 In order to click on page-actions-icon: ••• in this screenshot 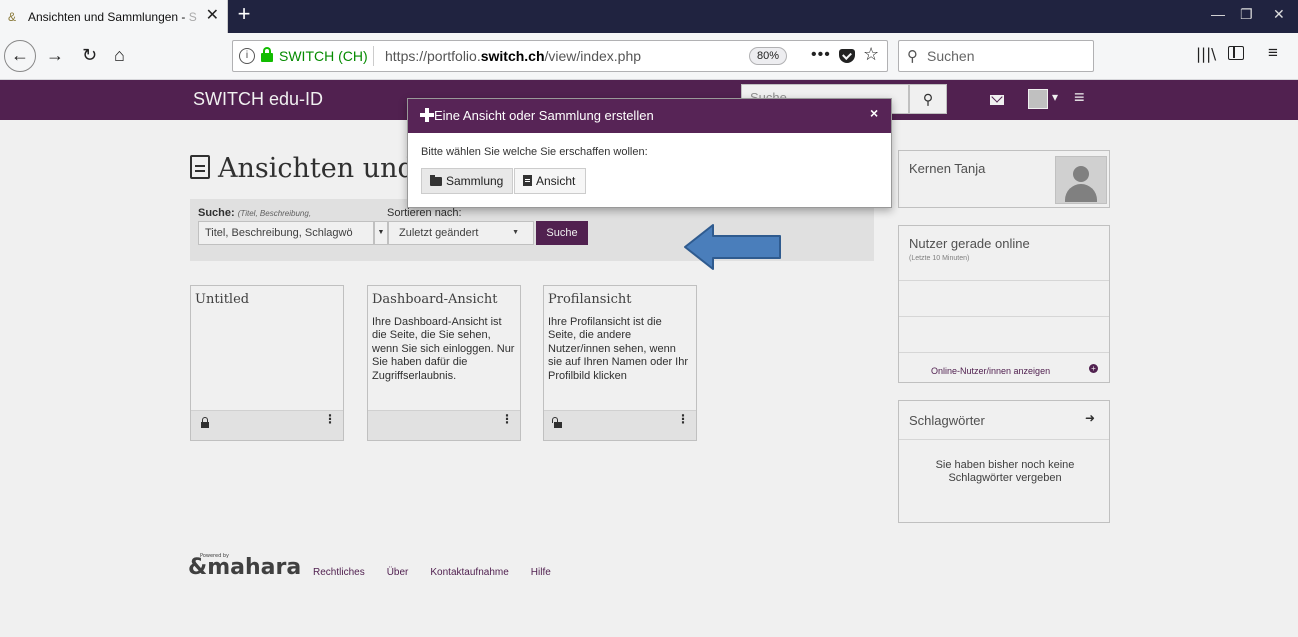, I will do `click(821, 55)`.